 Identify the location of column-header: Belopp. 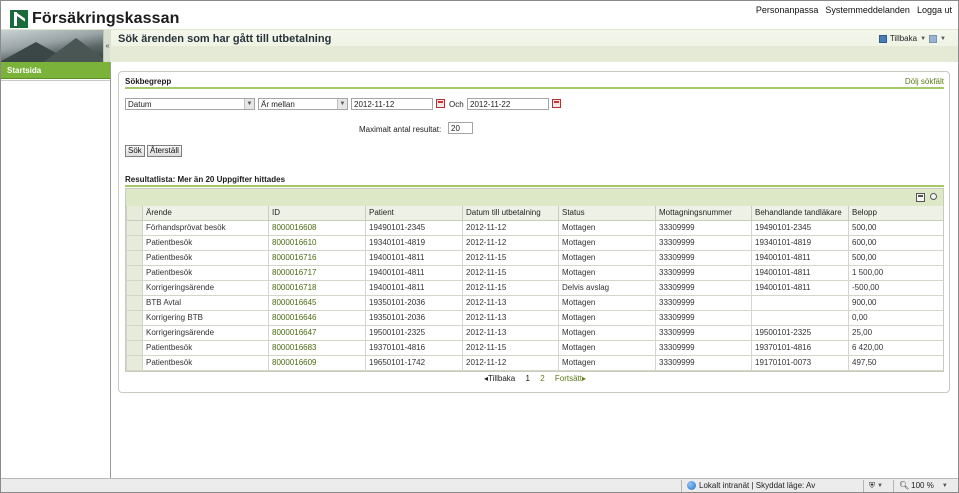
(895, 213).